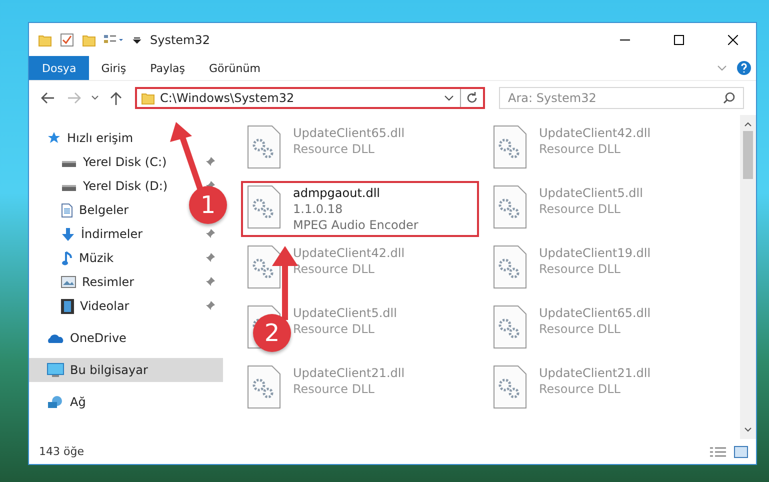  I want to click on arrow-right-icon, so click(74, 98).